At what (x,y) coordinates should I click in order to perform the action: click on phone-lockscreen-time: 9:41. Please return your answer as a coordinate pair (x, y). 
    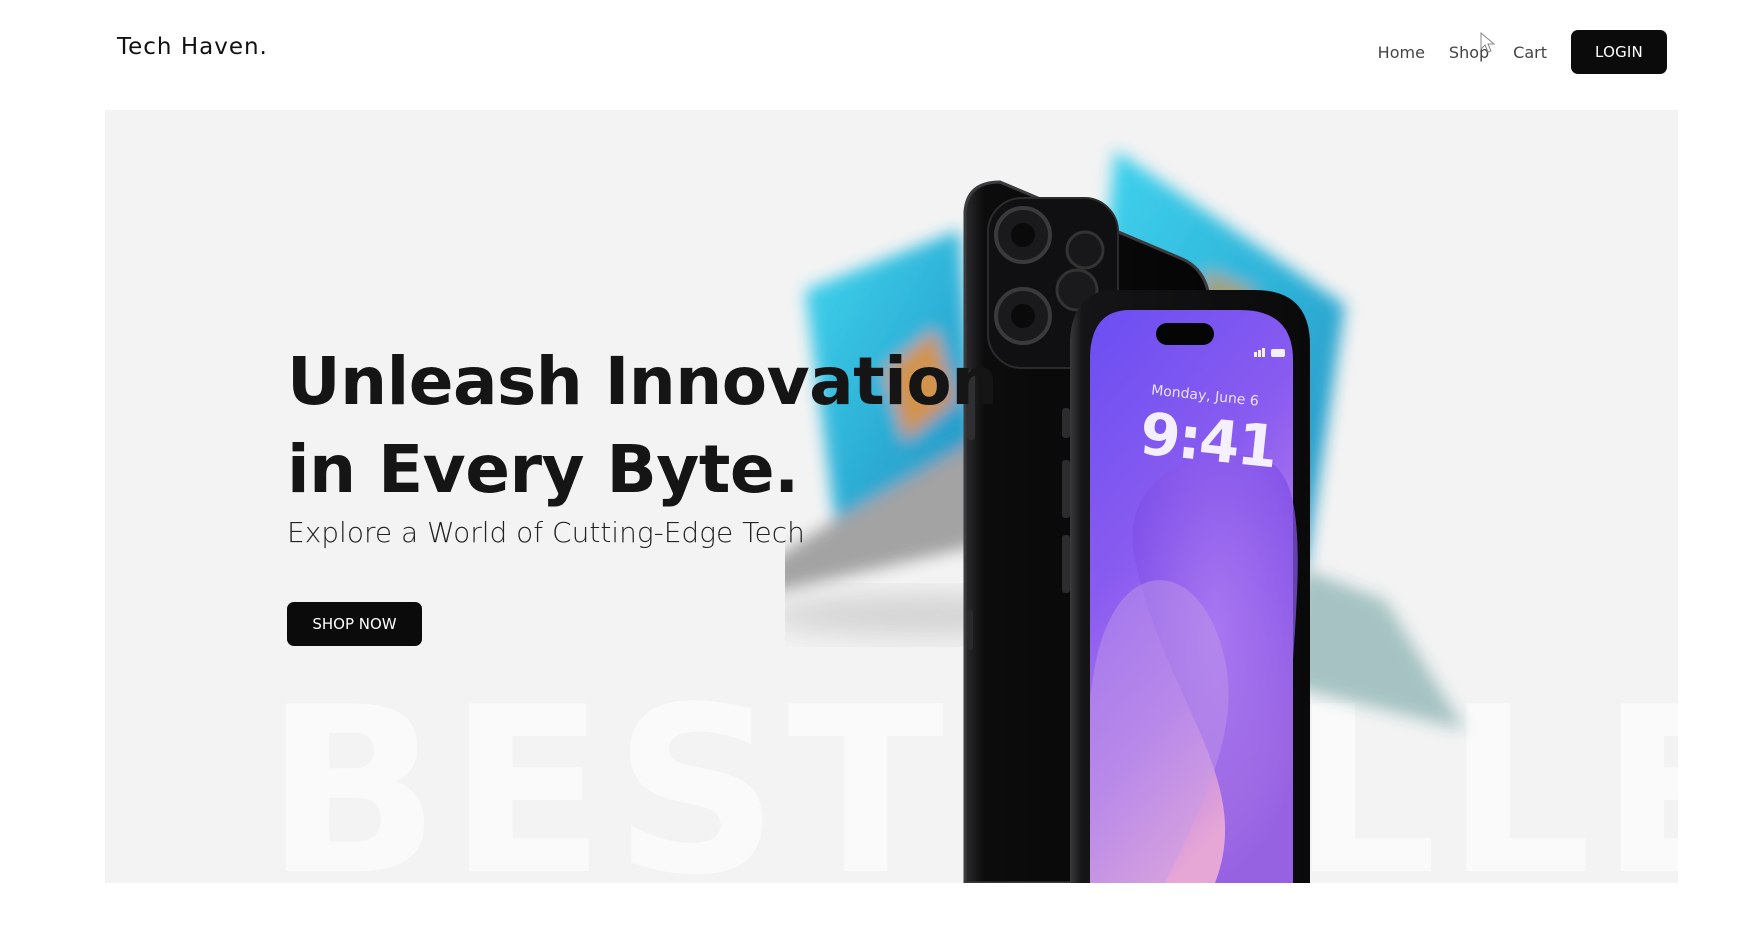
    Looking at the image, I should click on (1208, 440).